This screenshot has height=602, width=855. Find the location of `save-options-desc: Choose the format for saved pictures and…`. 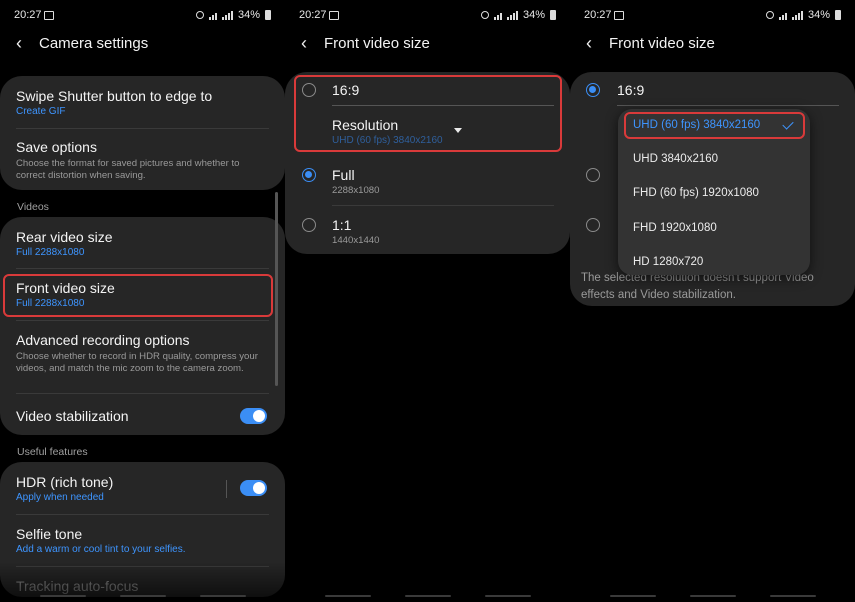

save-options-desc: Choose the format for saved pictures and… is located at coordinates (128, 169).